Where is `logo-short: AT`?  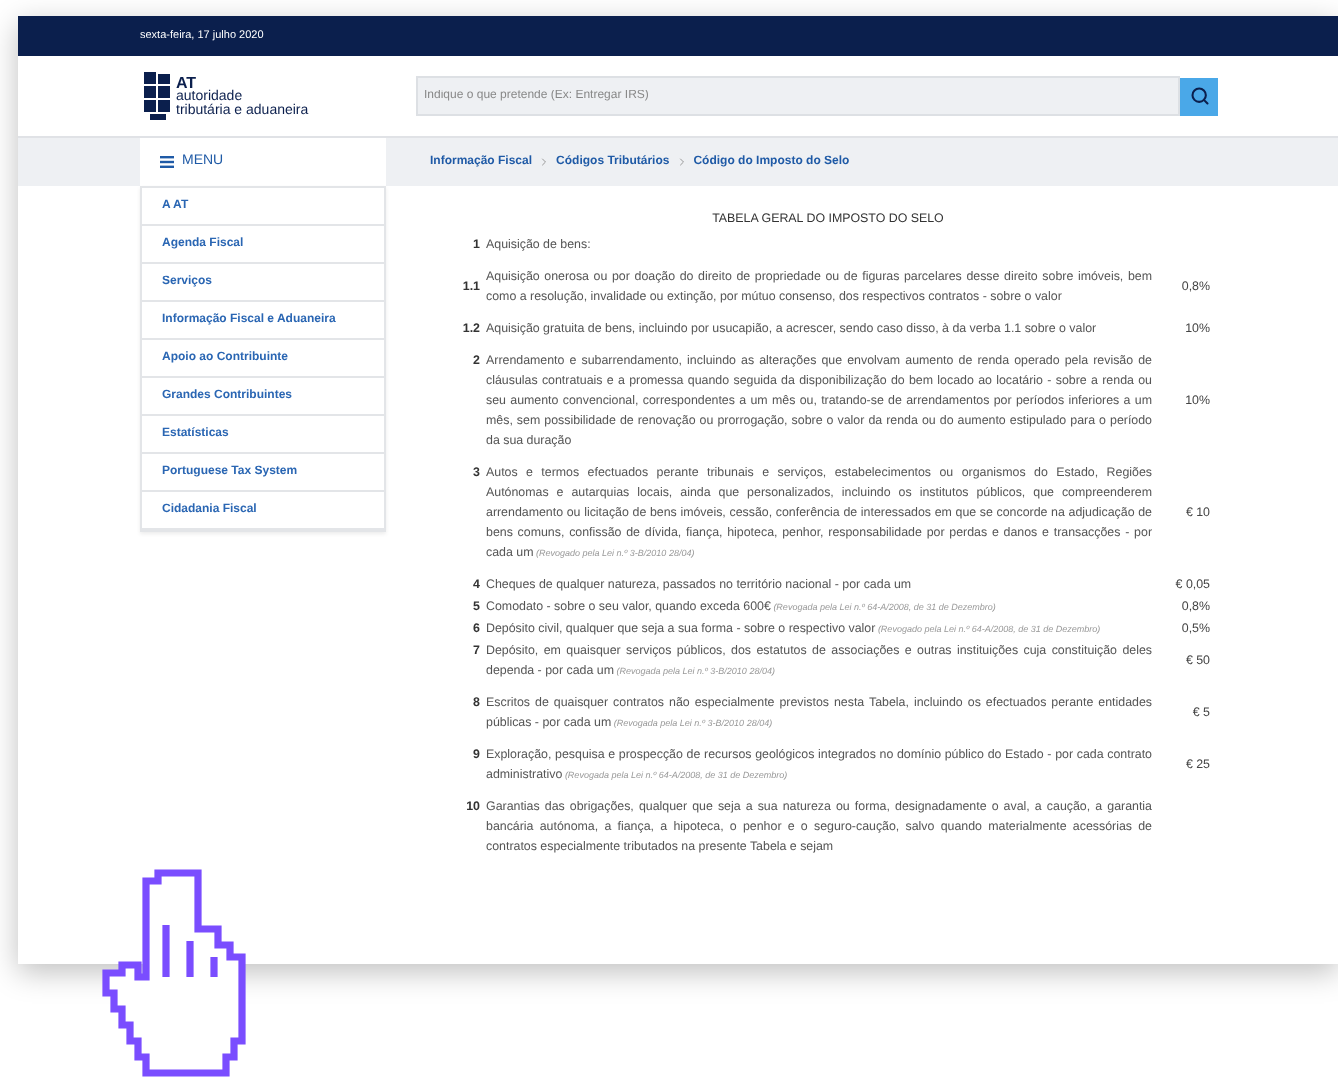
logo-short: AT is located at coordinates (186, 82).